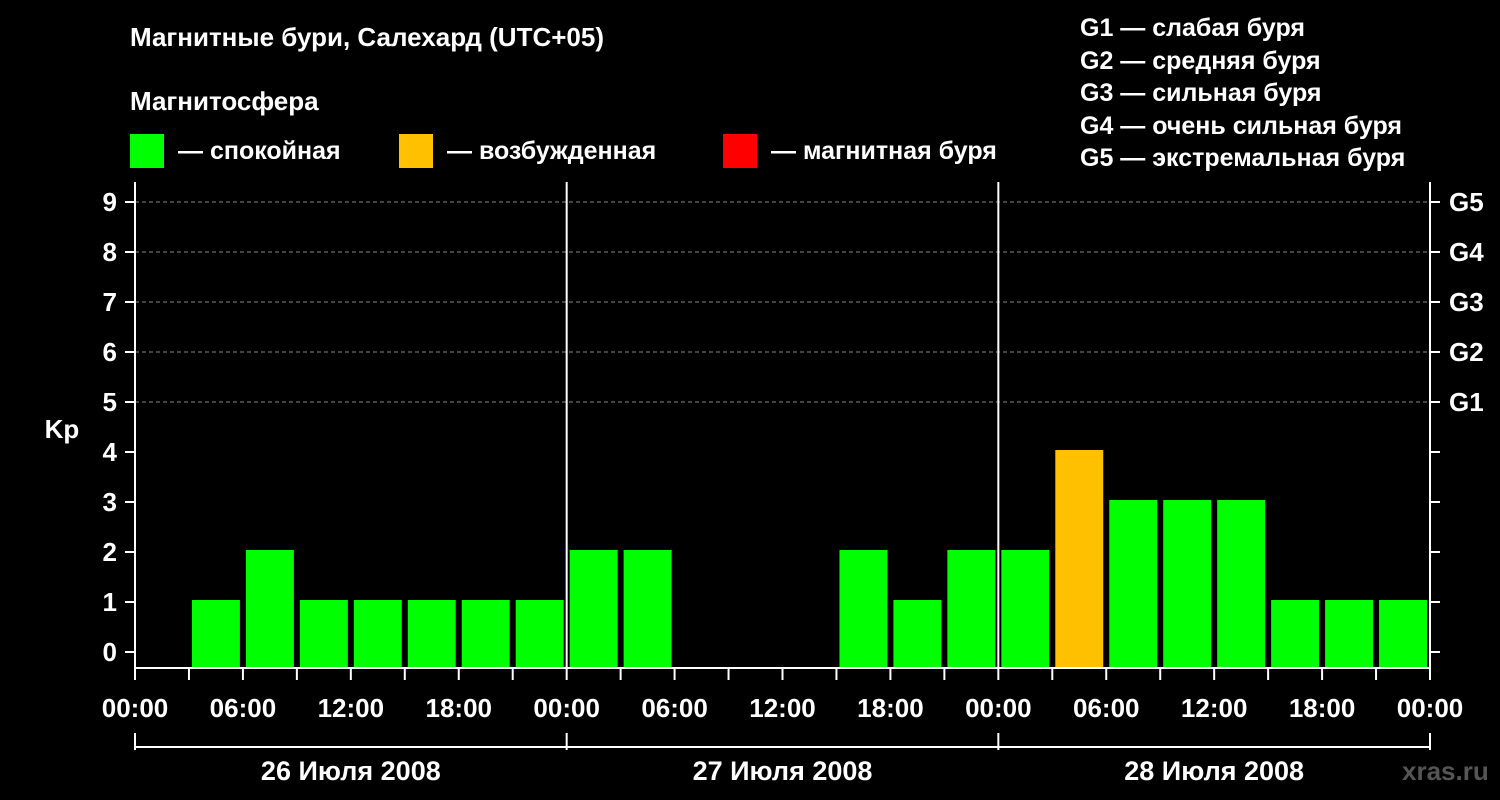  What do you see at coordinates (1466, 252) in the screenshot?
I see `right-tick-label-G4: G4` at bounding box center [1466, 252].